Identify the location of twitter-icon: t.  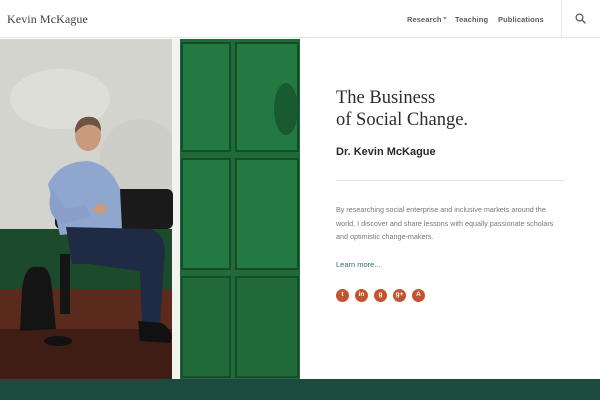
(342, 295).